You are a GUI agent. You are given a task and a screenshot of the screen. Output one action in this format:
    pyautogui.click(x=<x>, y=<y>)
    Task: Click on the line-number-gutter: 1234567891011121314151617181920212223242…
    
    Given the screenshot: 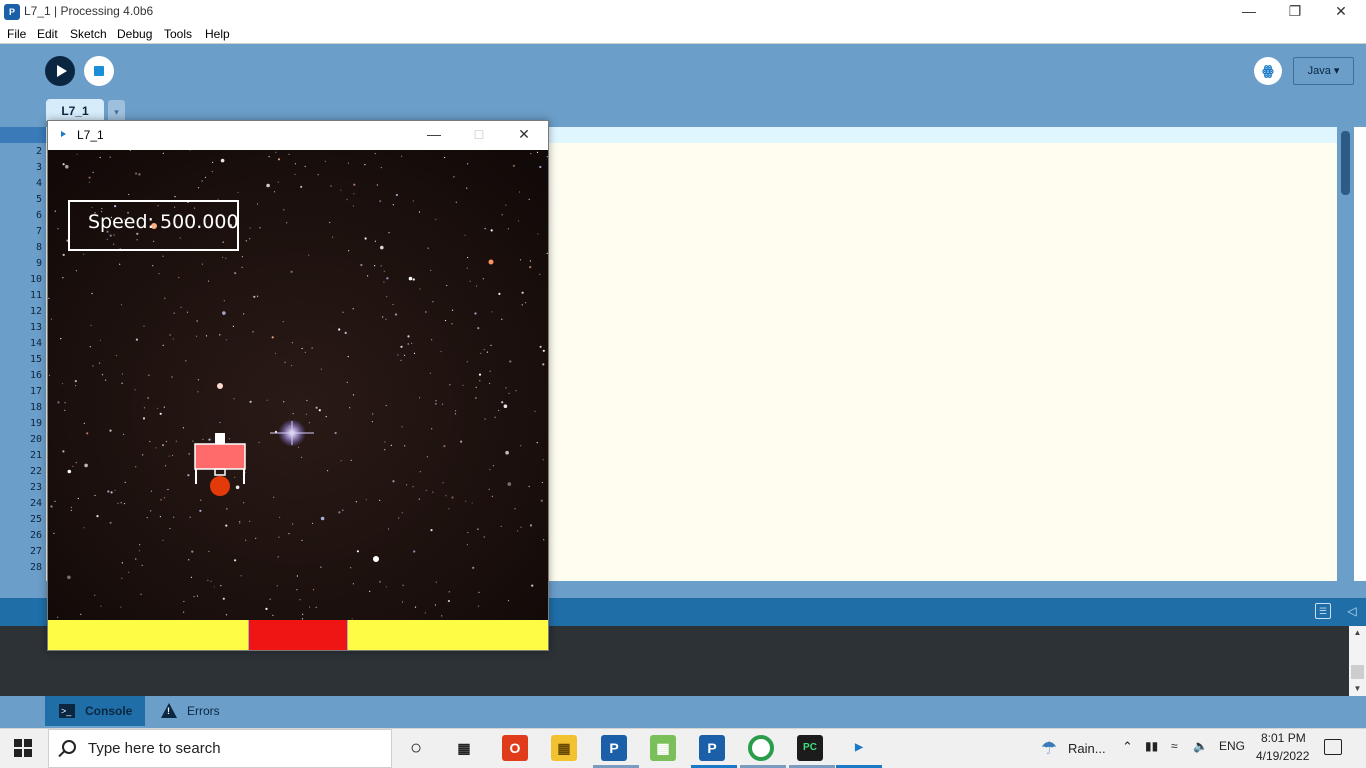 What is the action you would take?
    pyautogui.click(x=23, y=354)
    